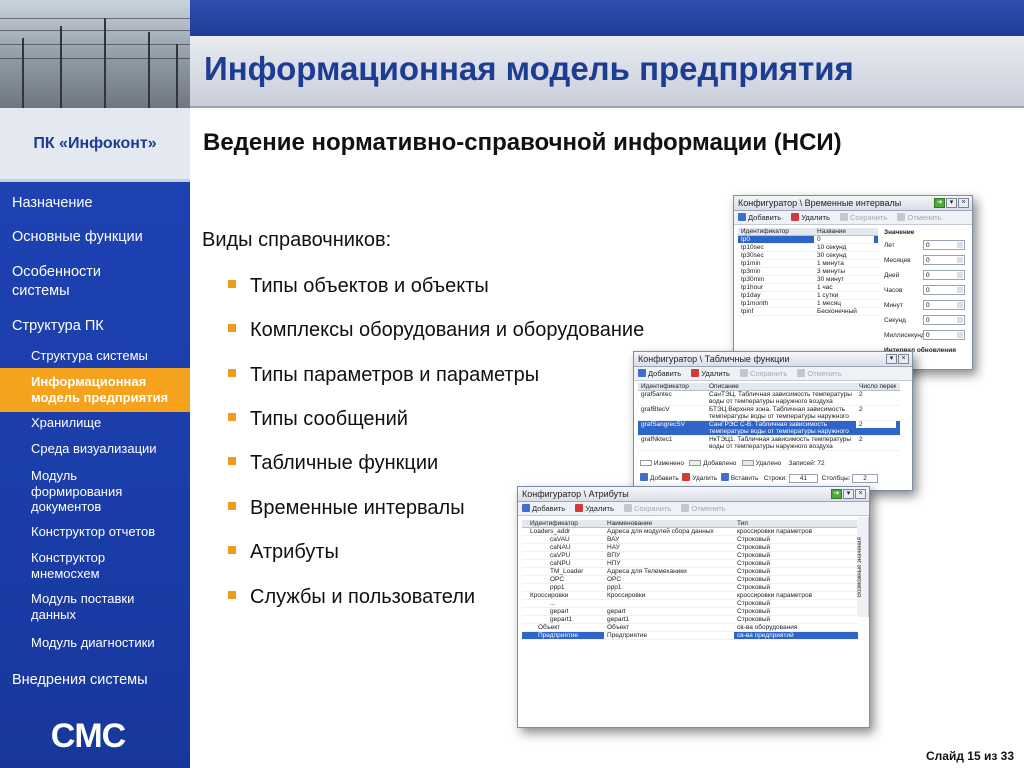 The width and height of the screenshot is (1024, 768). What do you see at coordinates (690, 564) in the screenshot?
I see `table-row: caNPU НПУ Строковый` at bounding box center [690, 564].